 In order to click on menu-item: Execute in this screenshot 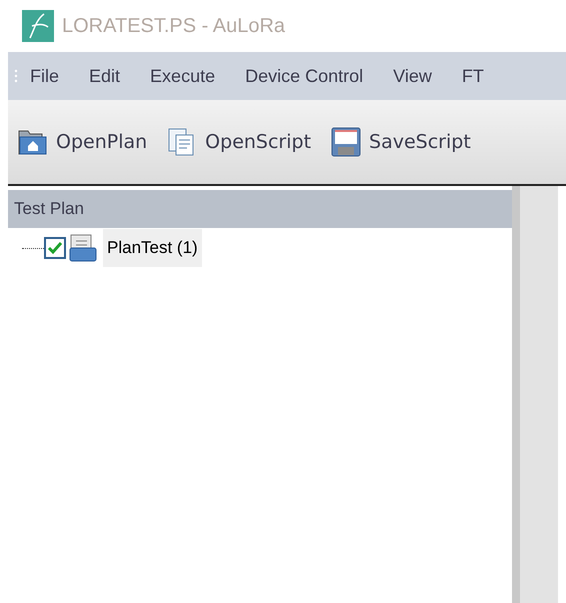, I will do `click(183, 76)`.